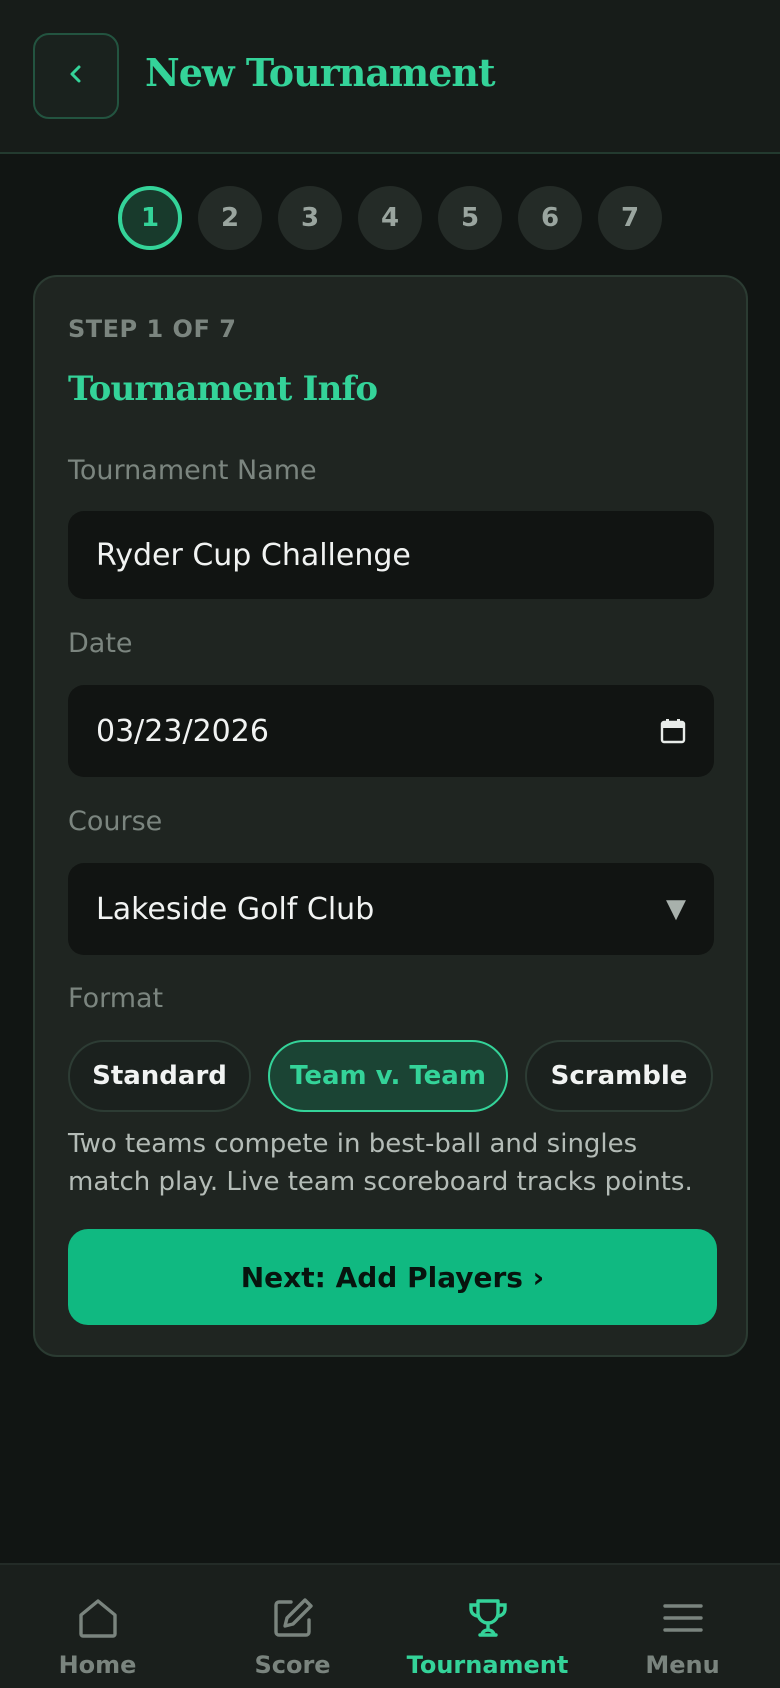 The height and width of the screenshot is (1688, 780). I want to click on nav-item-tournament: Tournament, so click(487, 1626).